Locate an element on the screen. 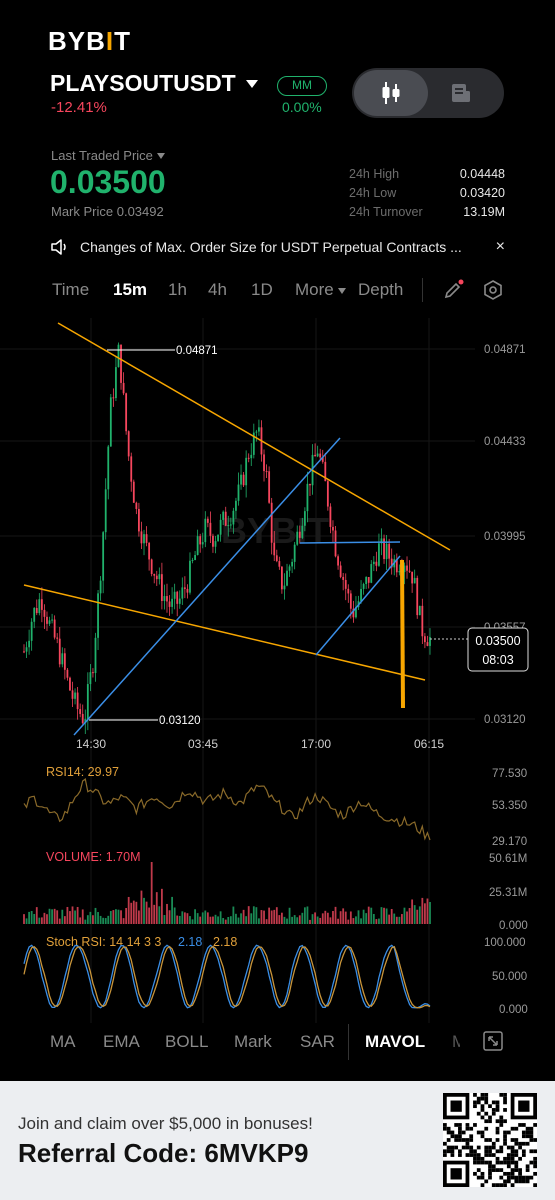 The image size is (555, 1200). tab-time: Time is located at coordinates (70, 290).